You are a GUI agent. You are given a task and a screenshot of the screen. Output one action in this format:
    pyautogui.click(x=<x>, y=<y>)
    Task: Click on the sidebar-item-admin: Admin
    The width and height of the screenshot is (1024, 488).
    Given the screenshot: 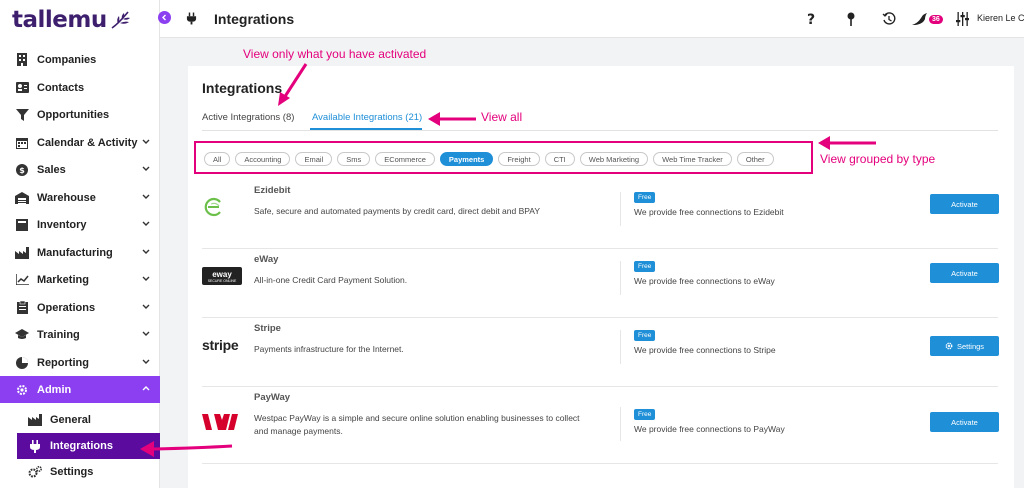 What is the action you would take?
    pyautogui.click(x=80, y=389)
    